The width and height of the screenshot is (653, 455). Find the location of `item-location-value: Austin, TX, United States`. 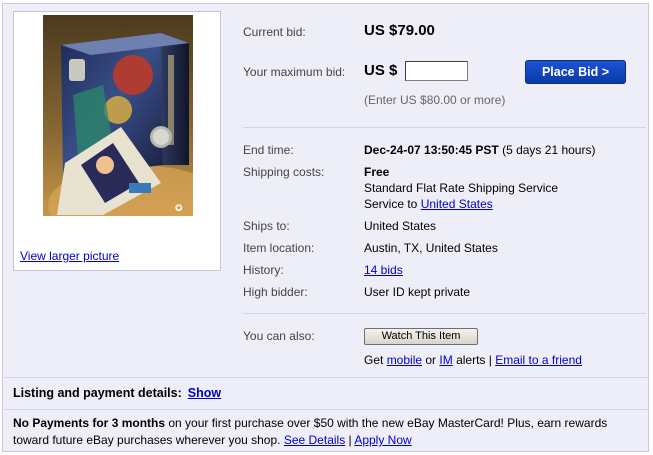

item-location-value: Austin, TX, United States is located at coordinates (431, 248).